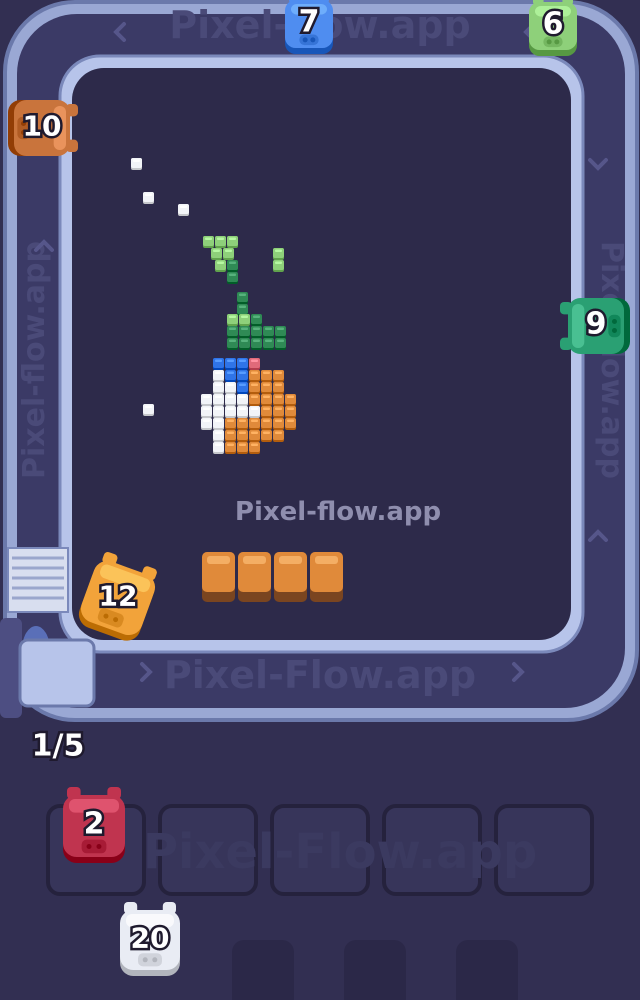 The height and width of the screenshot is (1000, 640). I want to click on shooter-ammo-count: 9, so click(596, 324).